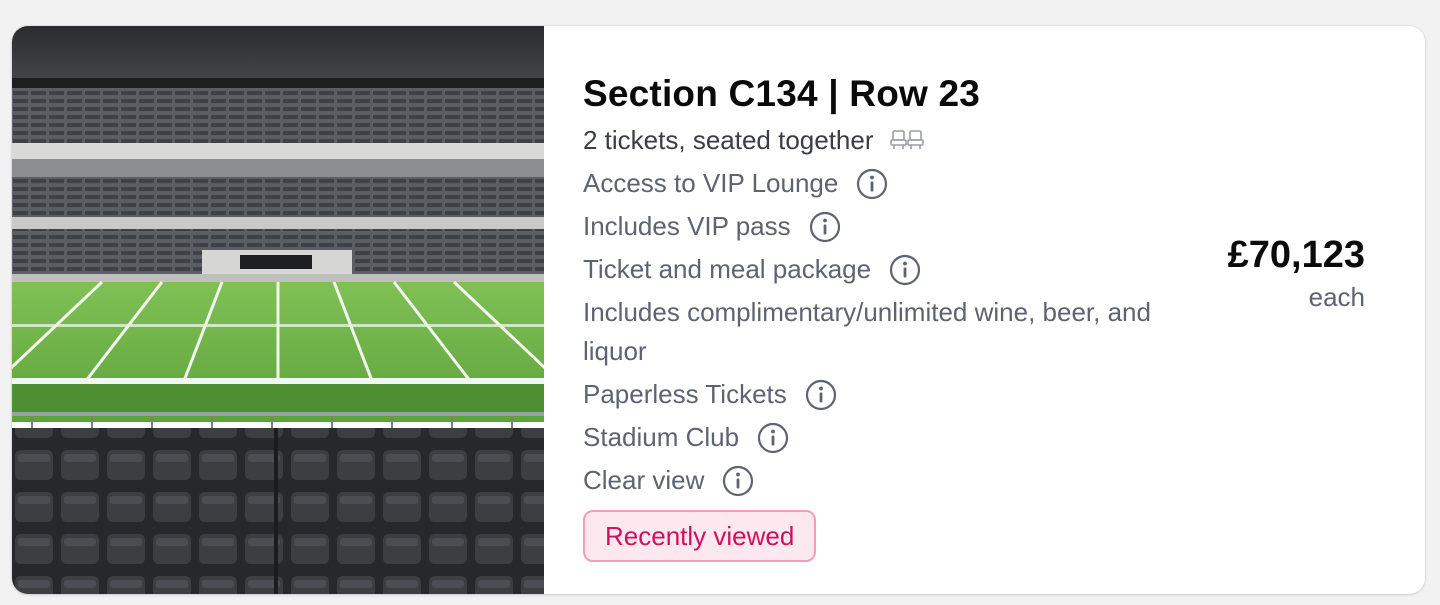  Describe the element at coordinates (661, 437) in the screenshot. I see `feature-label: Stadium Club` at that location.